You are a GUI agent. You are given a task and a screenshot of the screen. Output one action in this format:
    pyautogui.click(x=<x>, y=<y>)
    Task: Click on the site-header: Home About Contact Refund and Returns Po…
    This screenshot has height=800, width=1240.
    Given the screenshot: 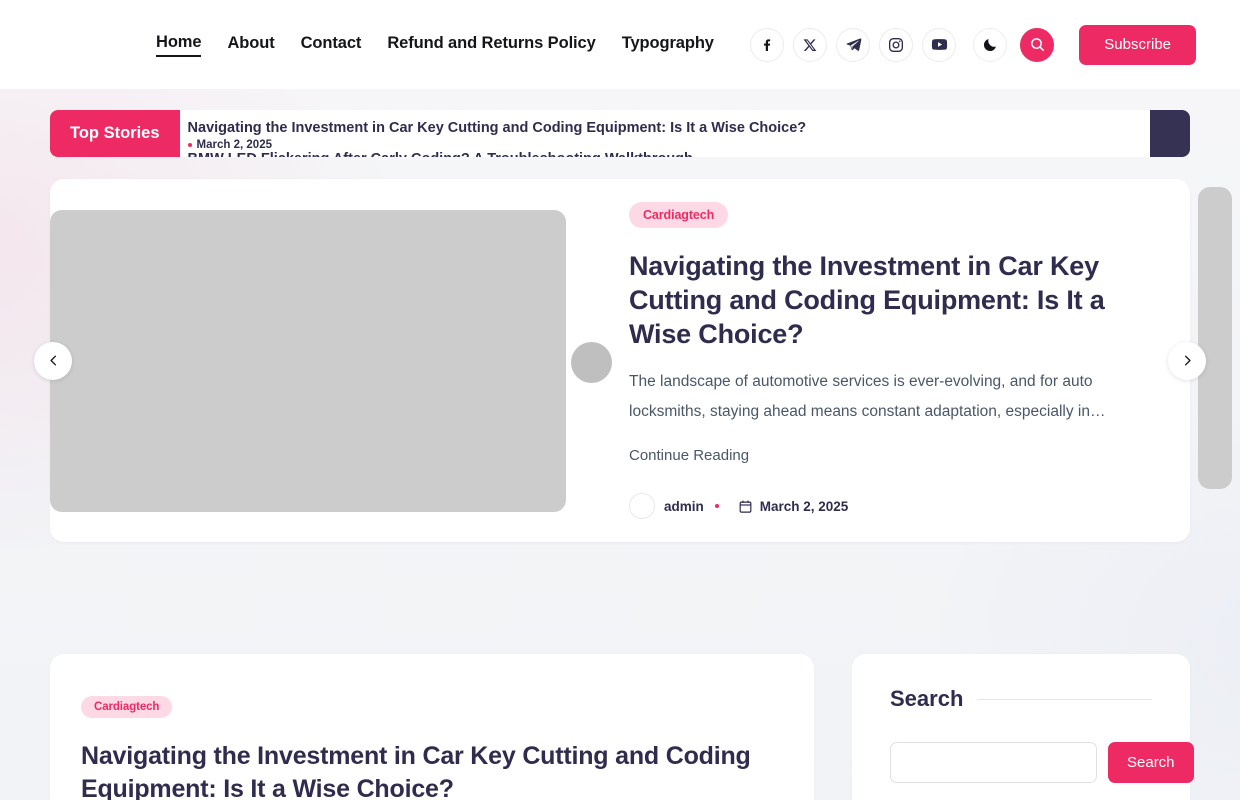 What is the action you would take?
    pyautogui.click(x=620, y=44)
    